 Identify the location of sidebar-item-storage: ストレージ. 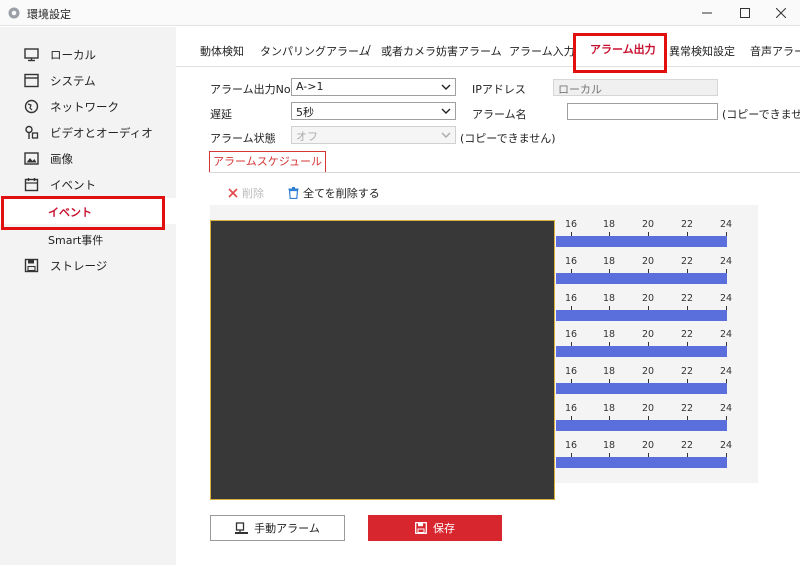
(88, 265).